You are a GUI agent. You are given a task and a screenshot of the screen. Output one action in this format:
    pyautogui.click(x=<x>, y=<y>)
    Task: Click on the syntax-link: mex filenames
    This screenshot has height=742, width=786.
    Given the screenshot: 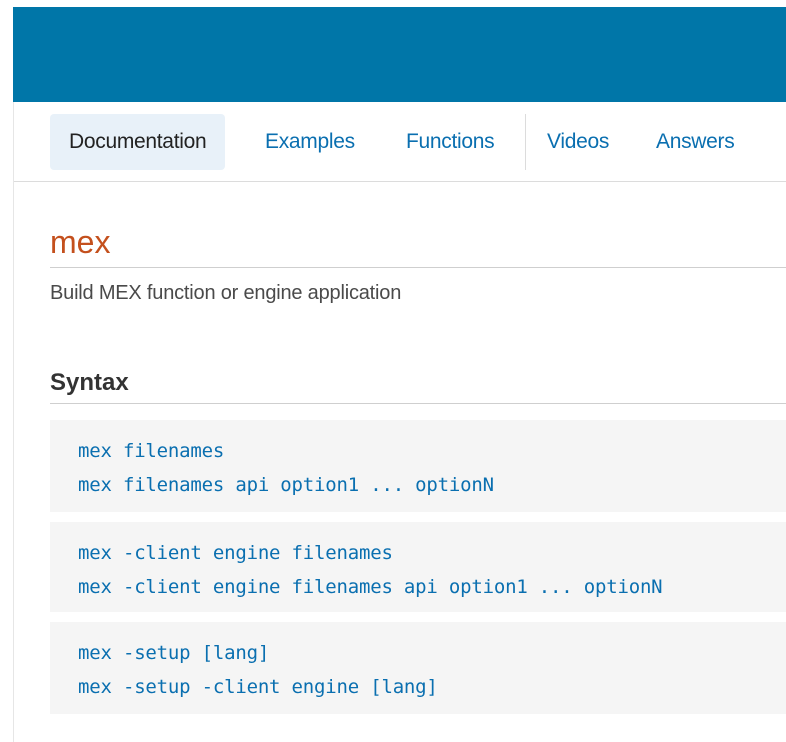 What is the action you would take?
    pyautogui.click(x=432, y=451)
    